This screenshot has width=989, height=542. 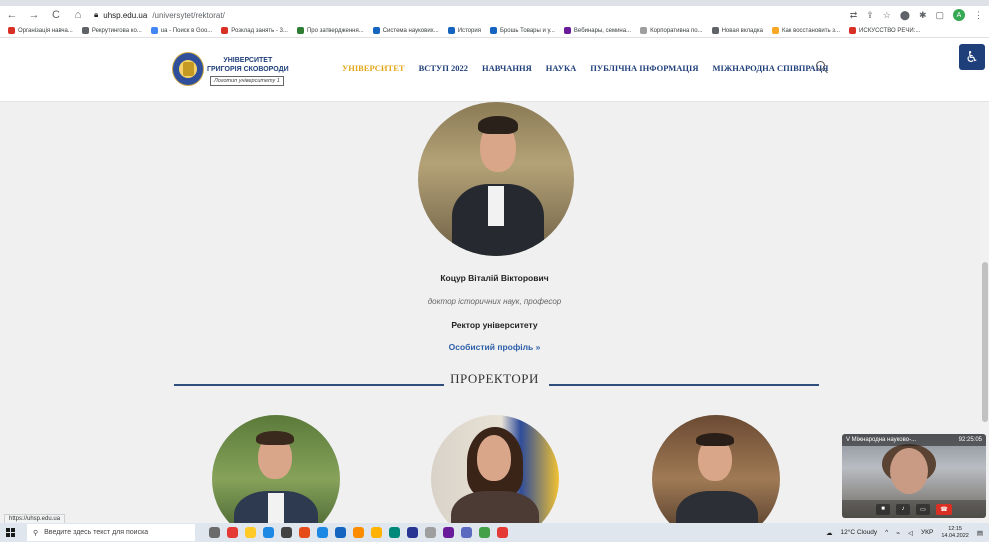 I want to click on menu-icon: ⋮, so click(x=978, y=15).